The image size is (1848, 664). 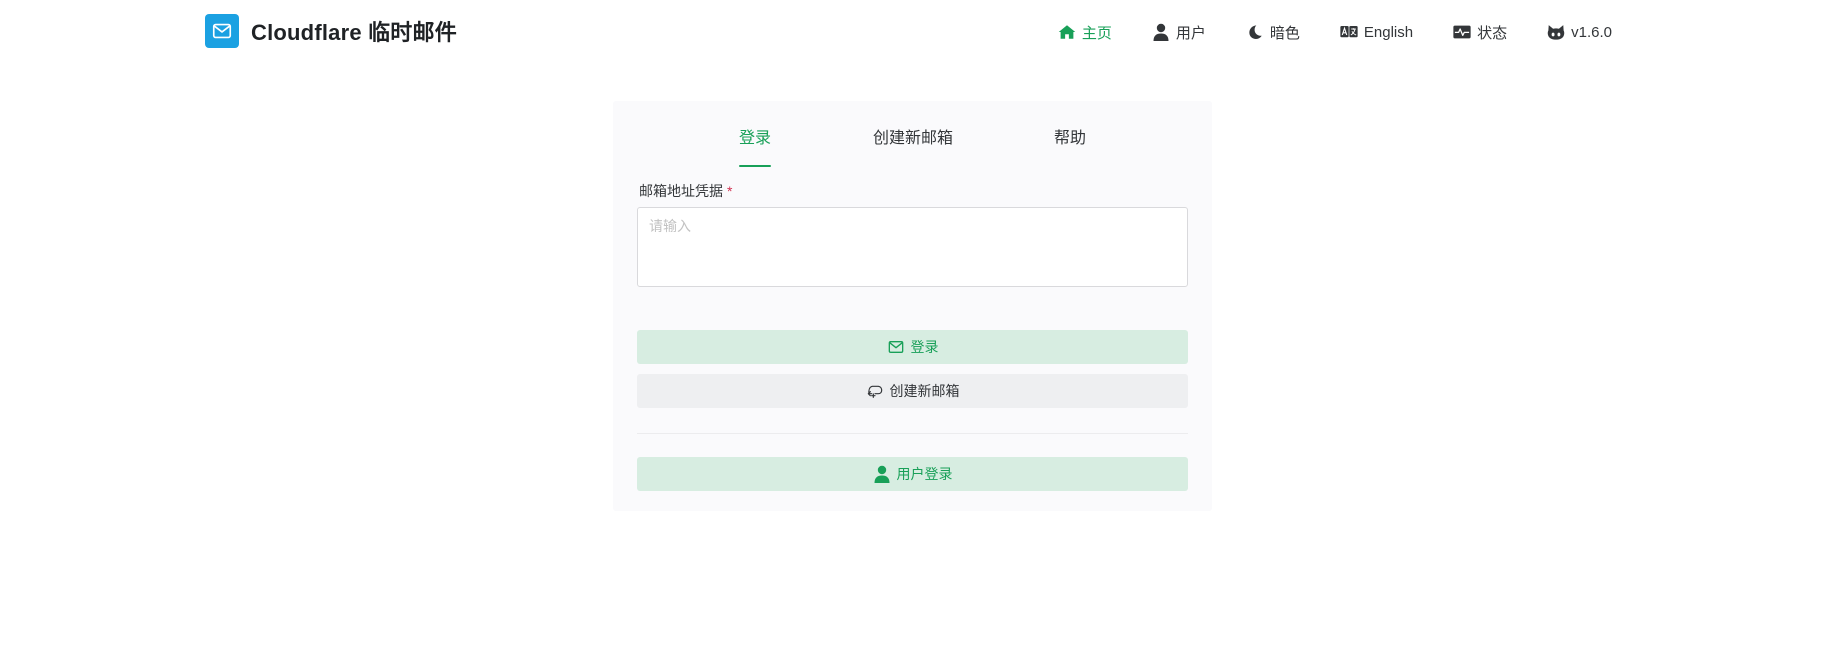 What do you see at coordinates (1556, 32) in the screenshot?
I see `github-icon` at bounding box center [1556, 32].